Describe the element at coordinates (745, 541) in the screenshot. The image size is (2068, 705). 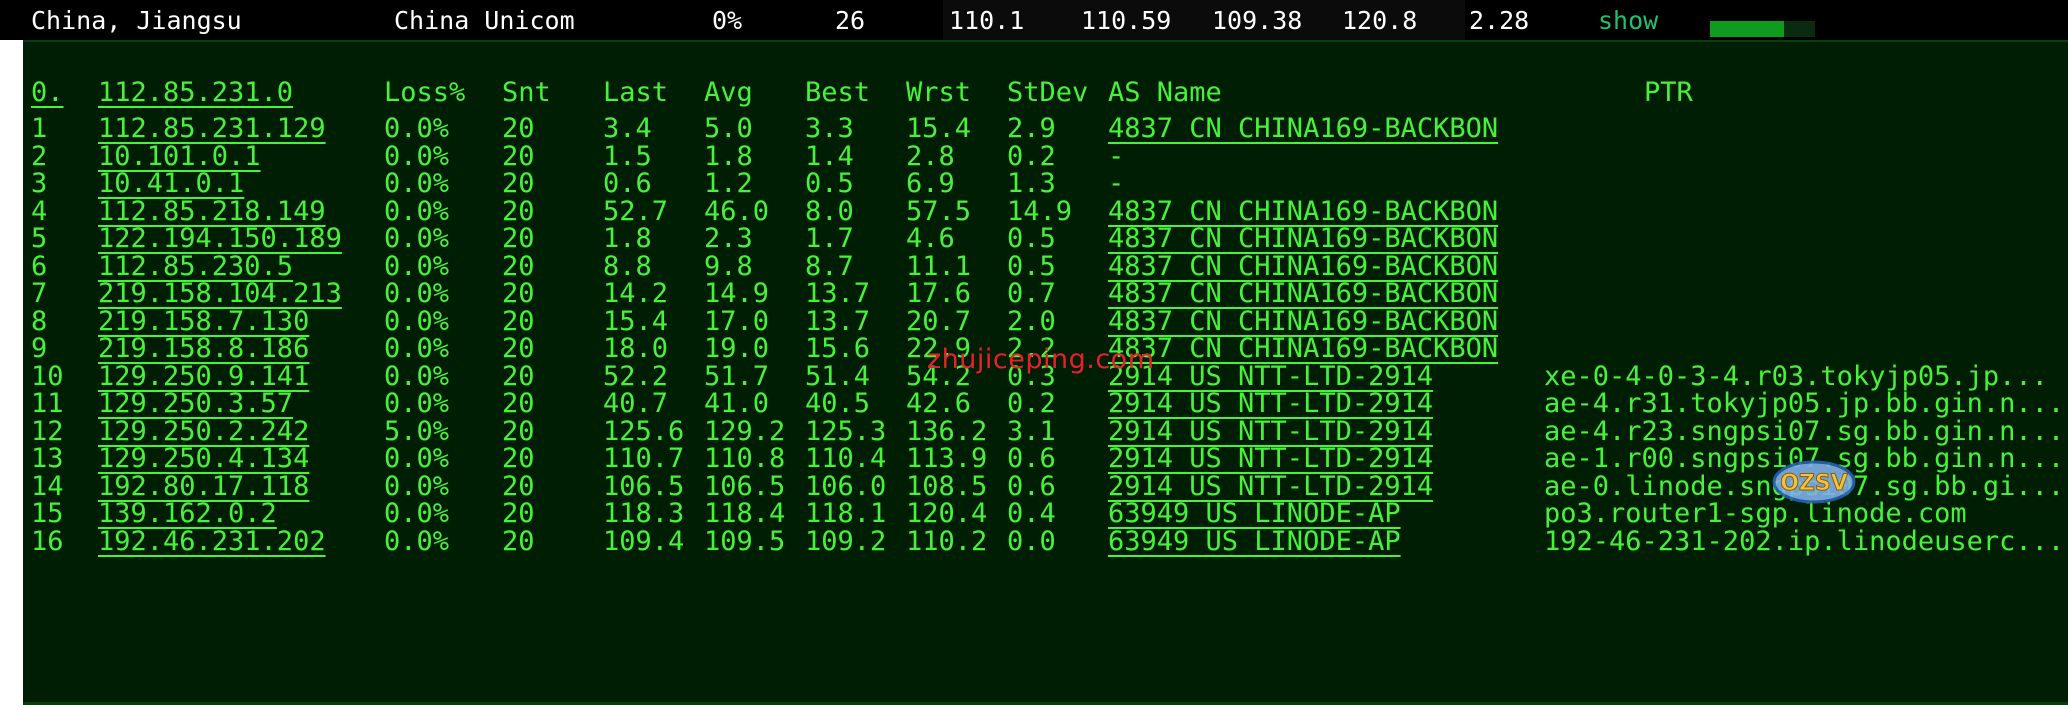
I see `hop-avg: 109.5` at that location.